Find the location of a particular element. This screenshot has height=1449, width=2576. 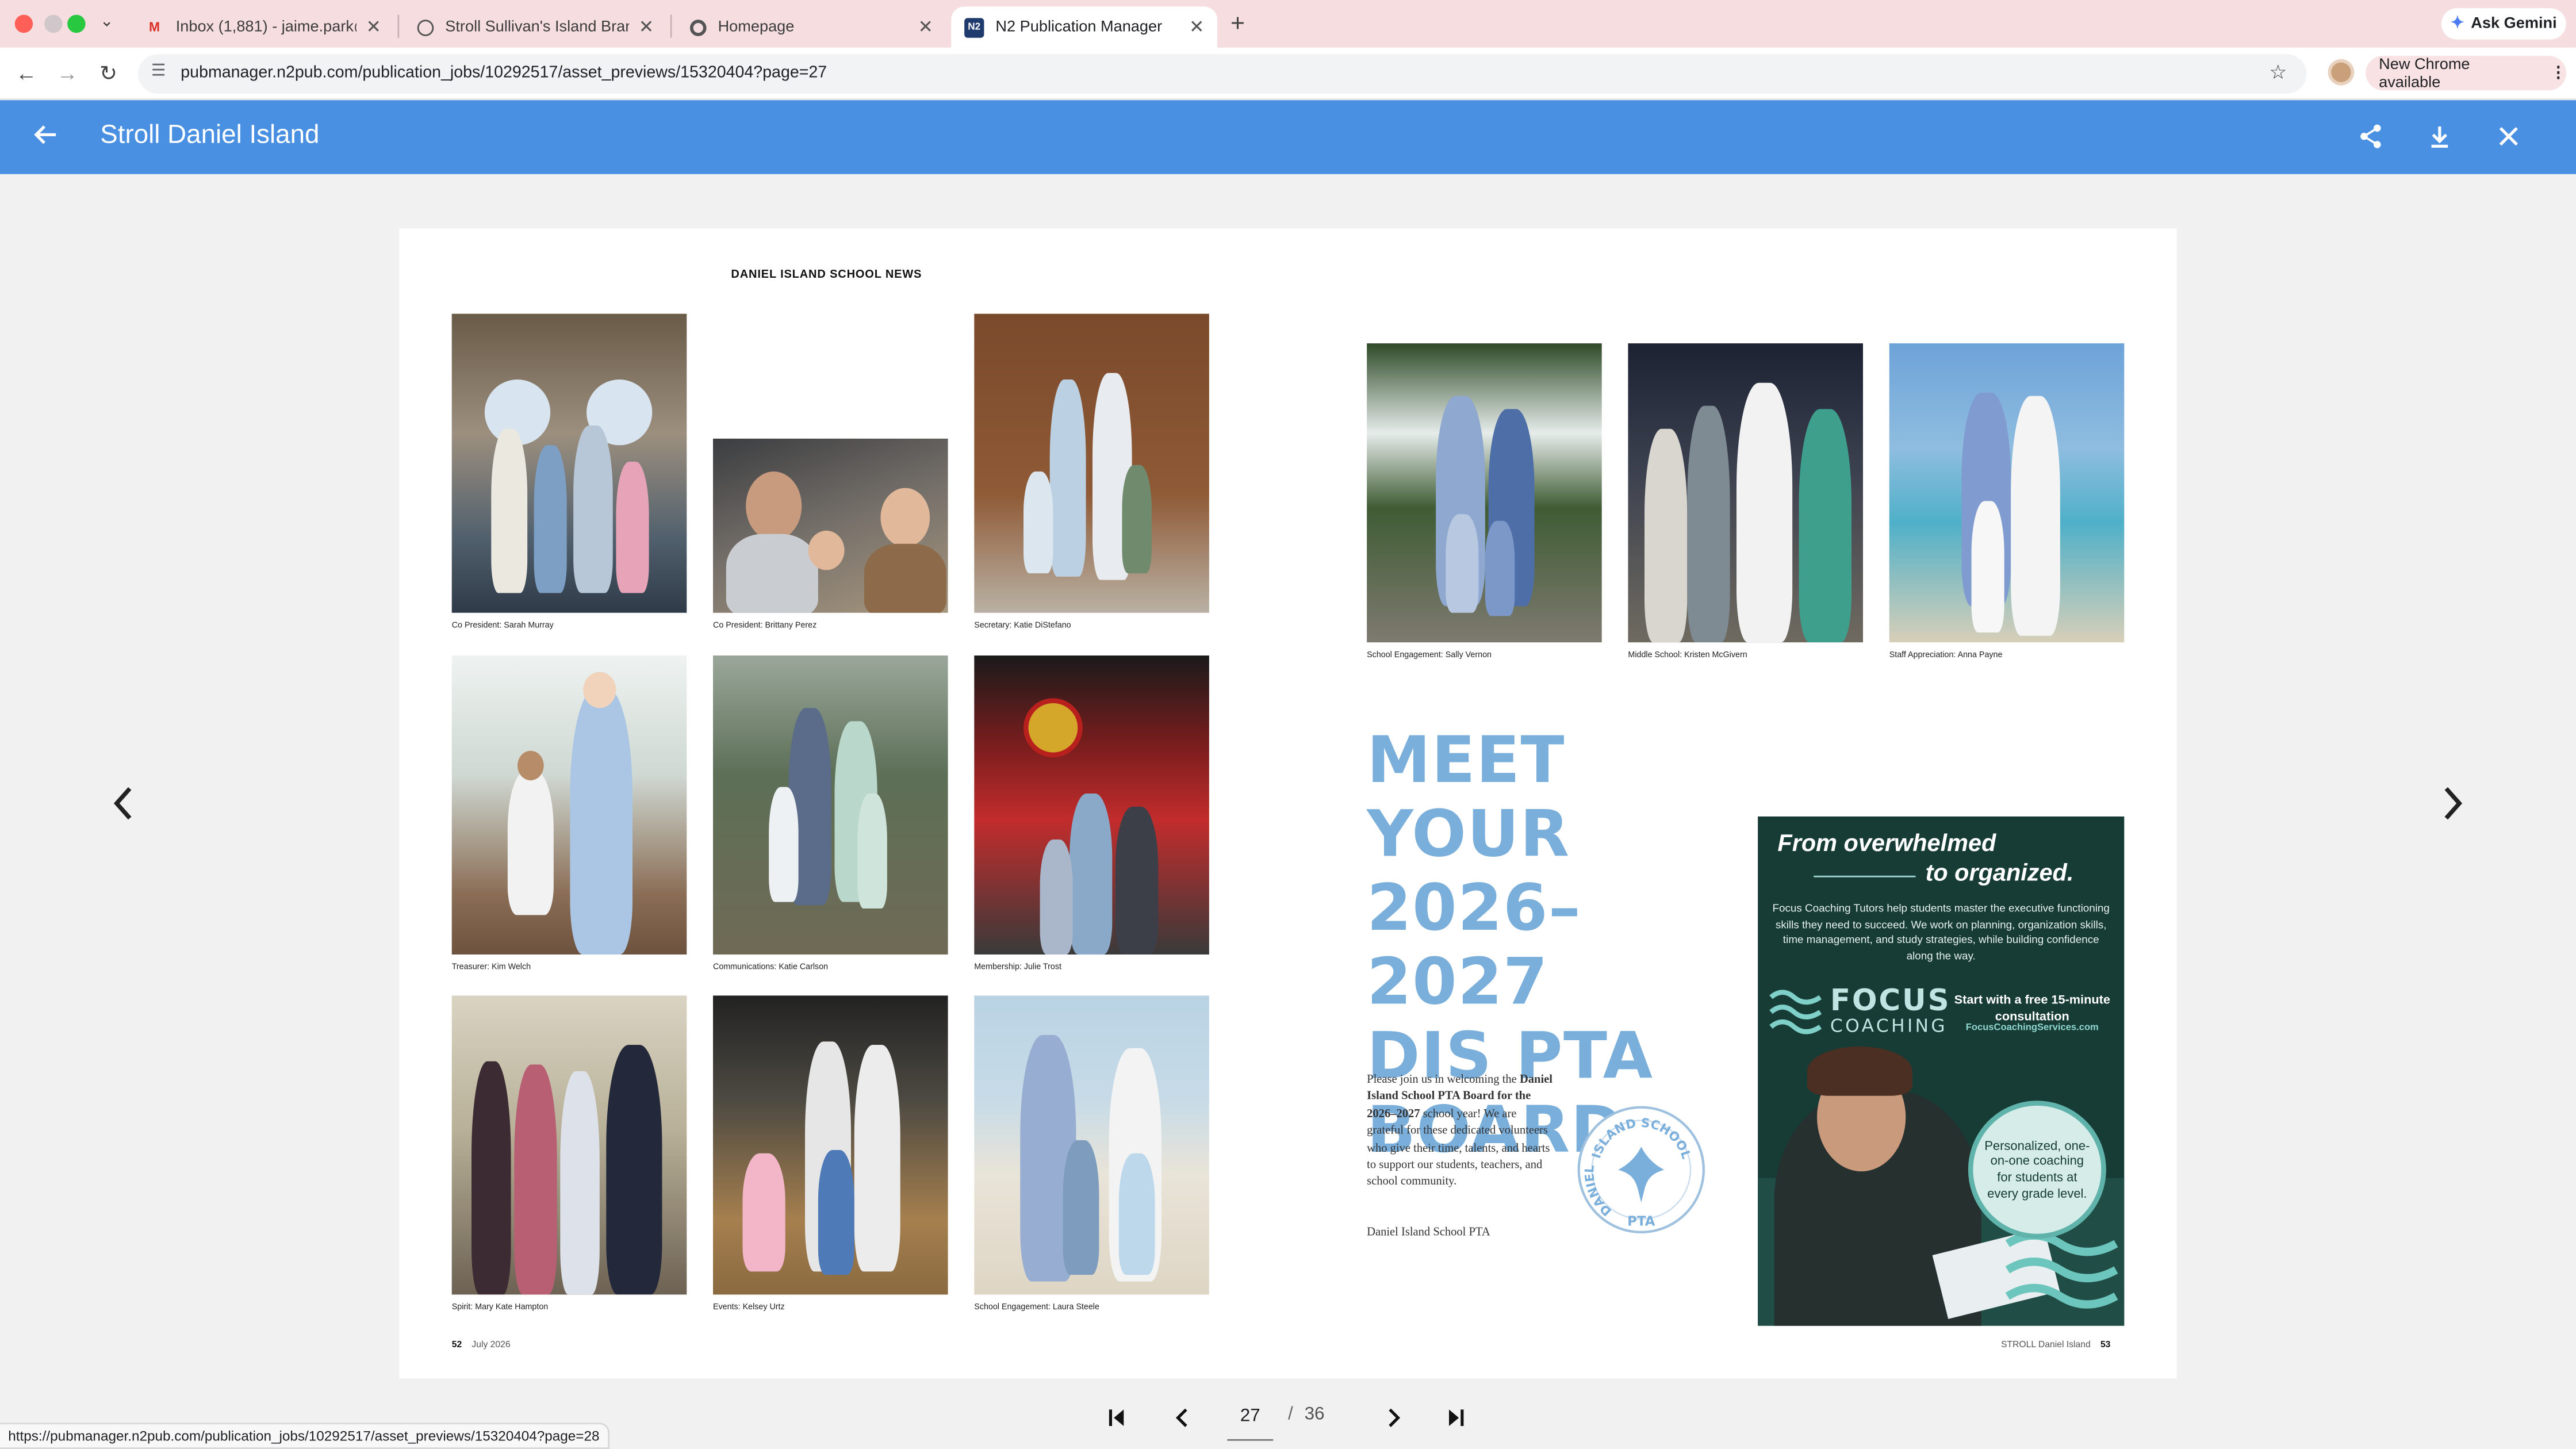

next-page-icon is located at coordinates (1393, 1417).